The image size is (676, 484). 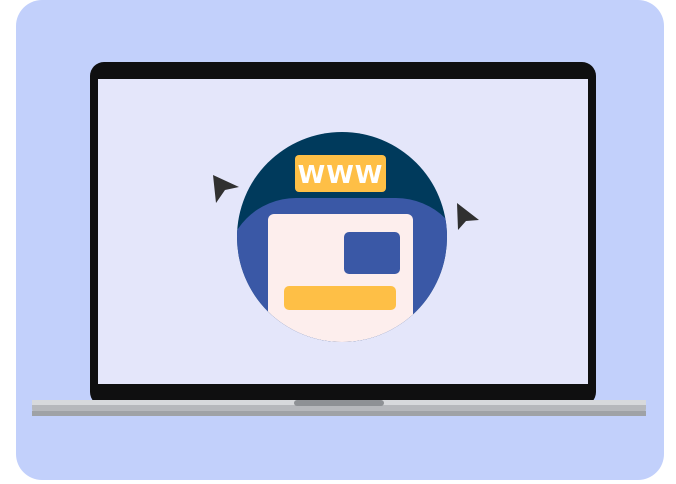 I want to click on laptop-notch, so click(x=339, y=403).